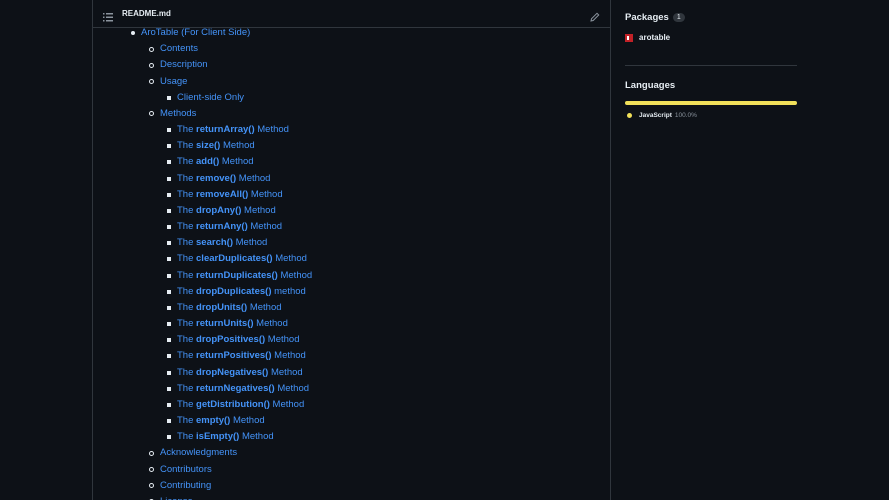  I want to click on toc-item: The clearDuplicates() Method, so click(237, 259).